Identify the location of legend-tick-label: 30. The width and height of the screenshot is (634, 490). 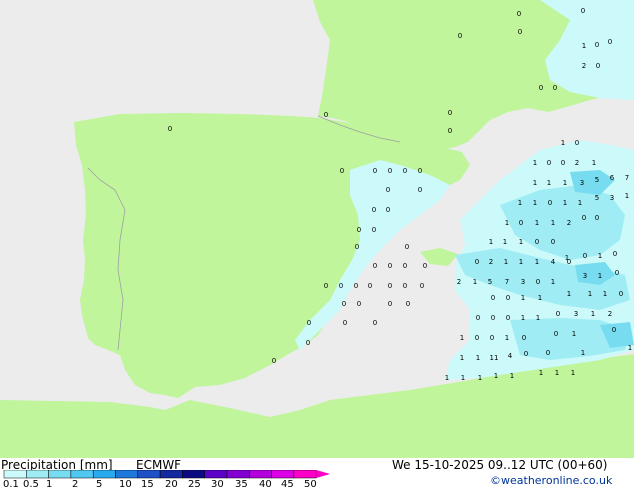
(217, 484).